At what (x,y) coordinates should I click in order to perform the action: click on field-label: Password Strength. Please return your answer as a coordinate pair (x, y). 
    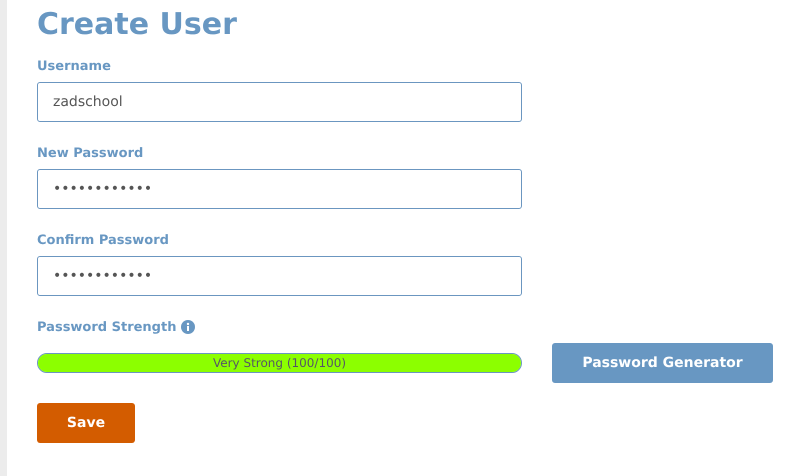
    Looking at the image, I should click on (106, 327).